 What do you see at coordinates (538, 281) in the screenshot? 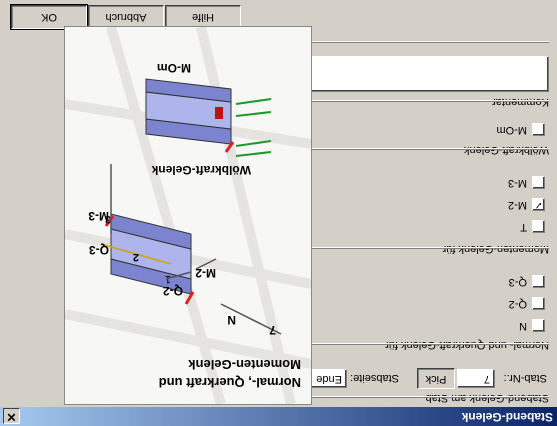
I see `checkbox-q3` at bounding box center [538, 281].